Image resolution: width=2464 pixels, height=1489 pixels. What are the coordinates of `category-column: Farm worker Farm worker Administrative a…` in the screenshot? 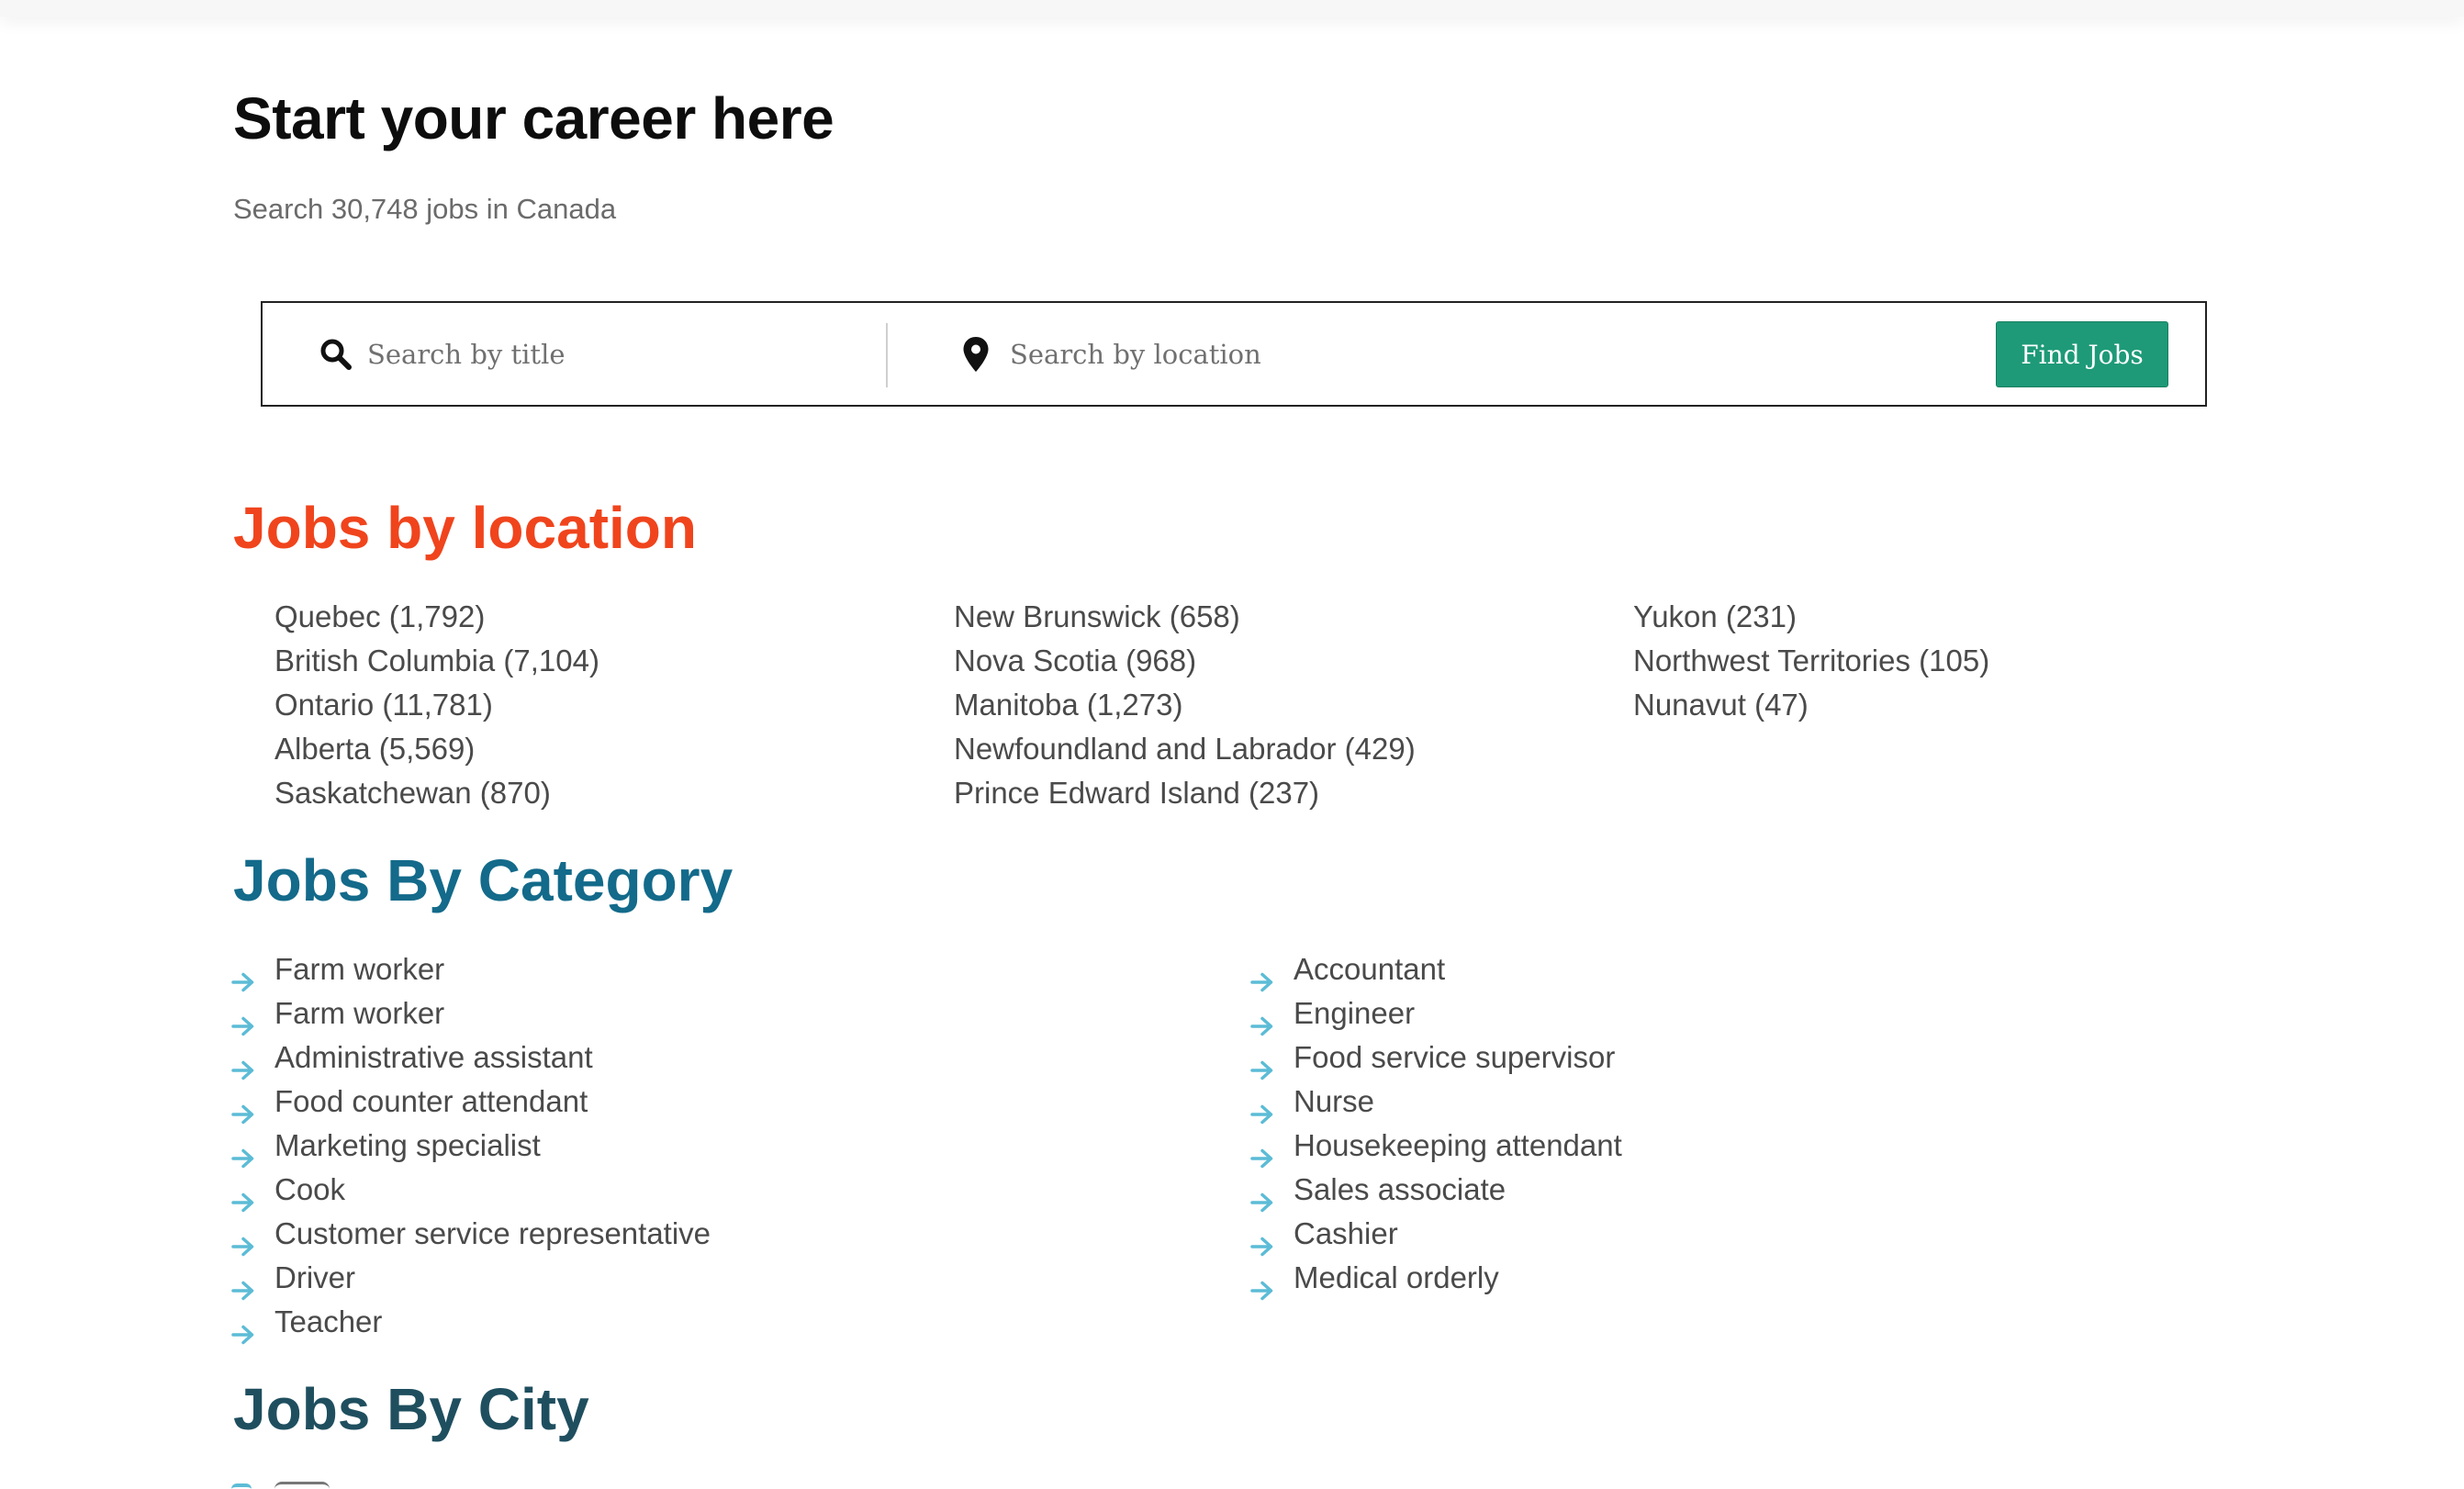 It's located at (471, 1146).